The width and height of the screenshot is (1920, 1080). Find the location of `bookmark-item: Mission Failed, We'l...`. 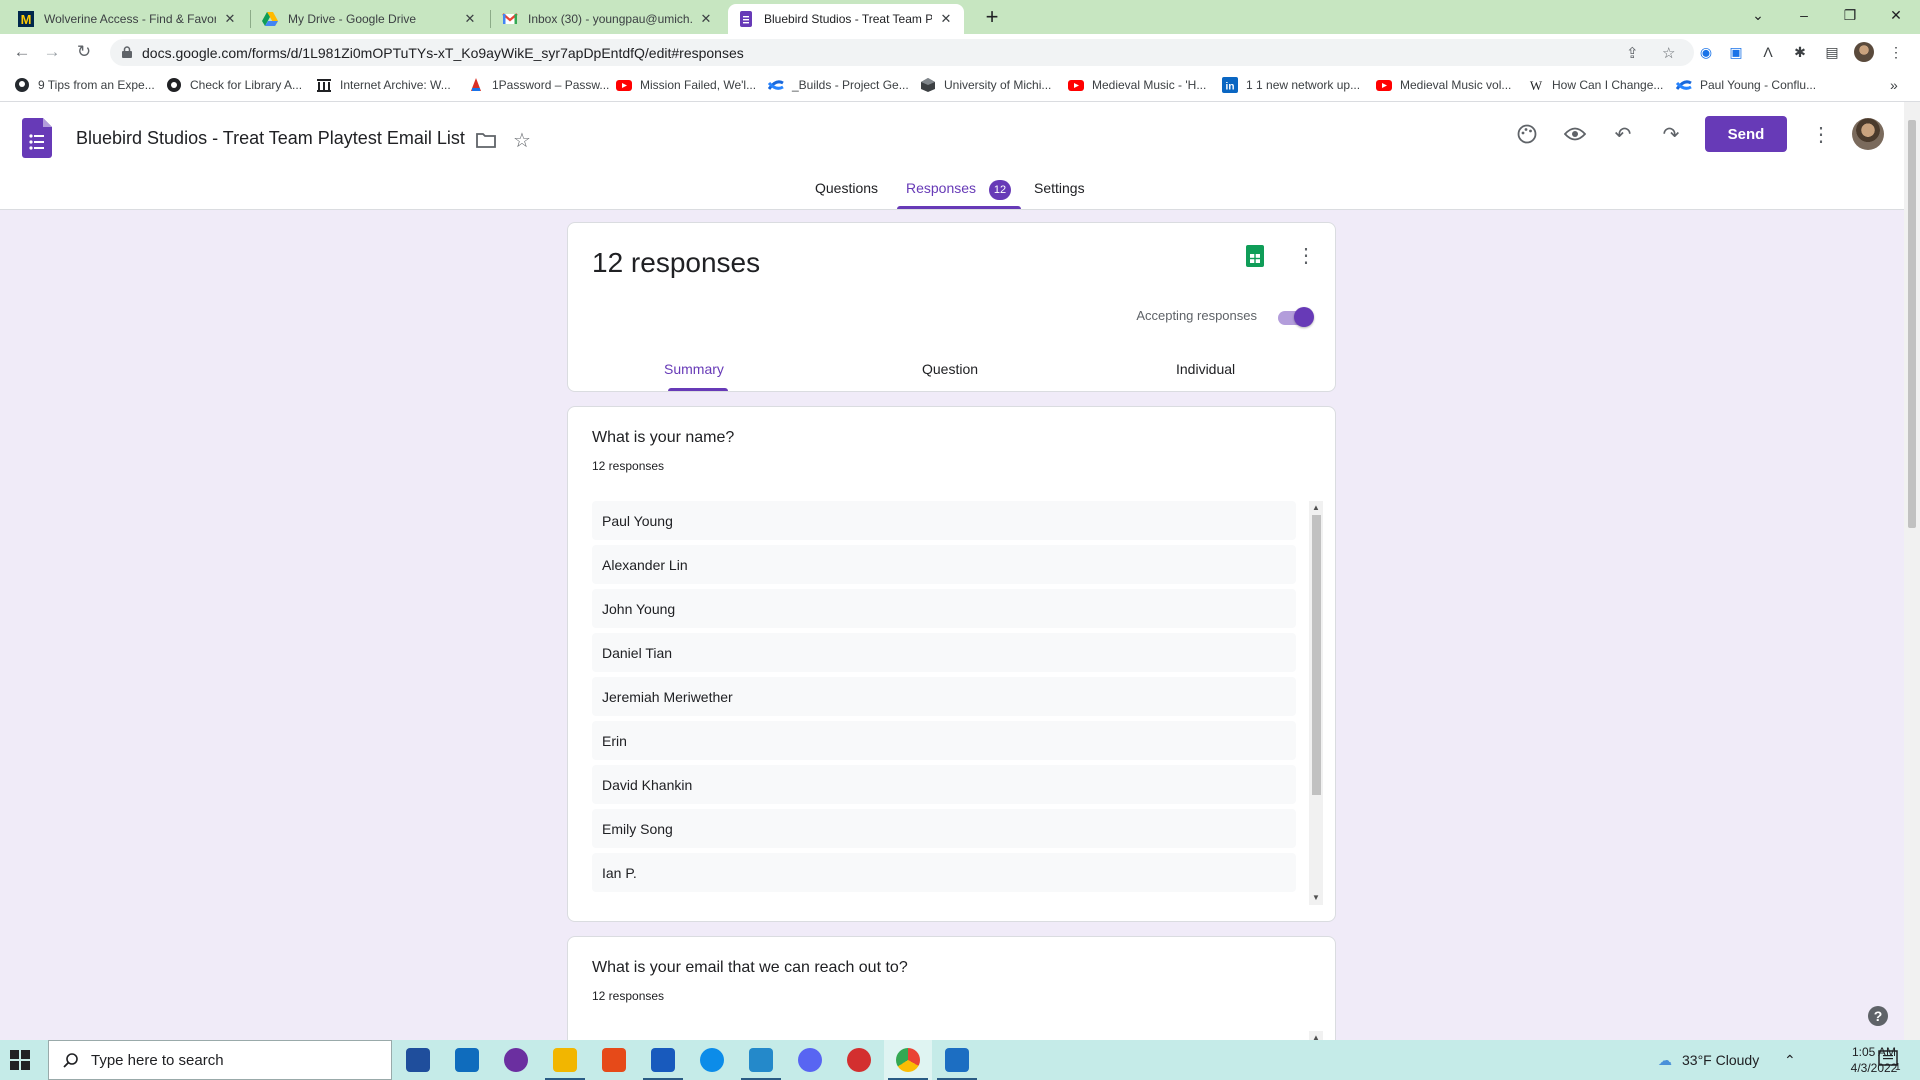

bookmark-item: Mission Failed, We'l... is located at coordinates (686, 85).